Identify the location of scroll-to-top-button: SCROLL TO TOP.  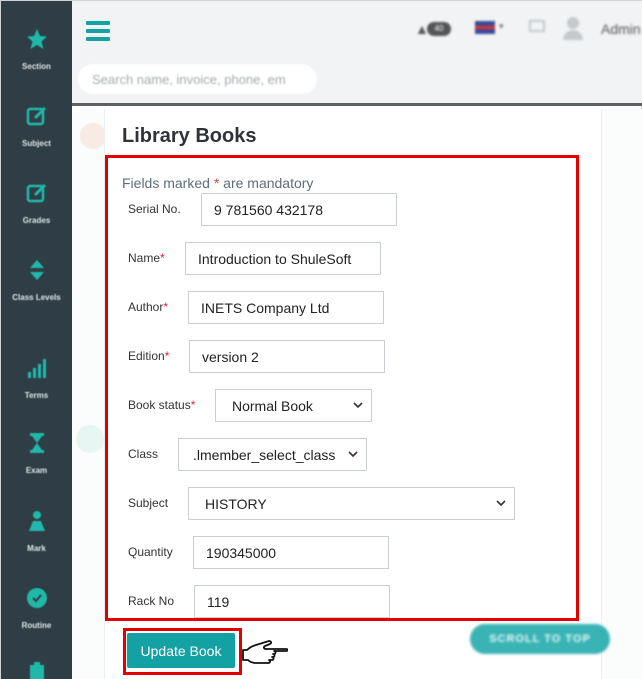
(540, 639).